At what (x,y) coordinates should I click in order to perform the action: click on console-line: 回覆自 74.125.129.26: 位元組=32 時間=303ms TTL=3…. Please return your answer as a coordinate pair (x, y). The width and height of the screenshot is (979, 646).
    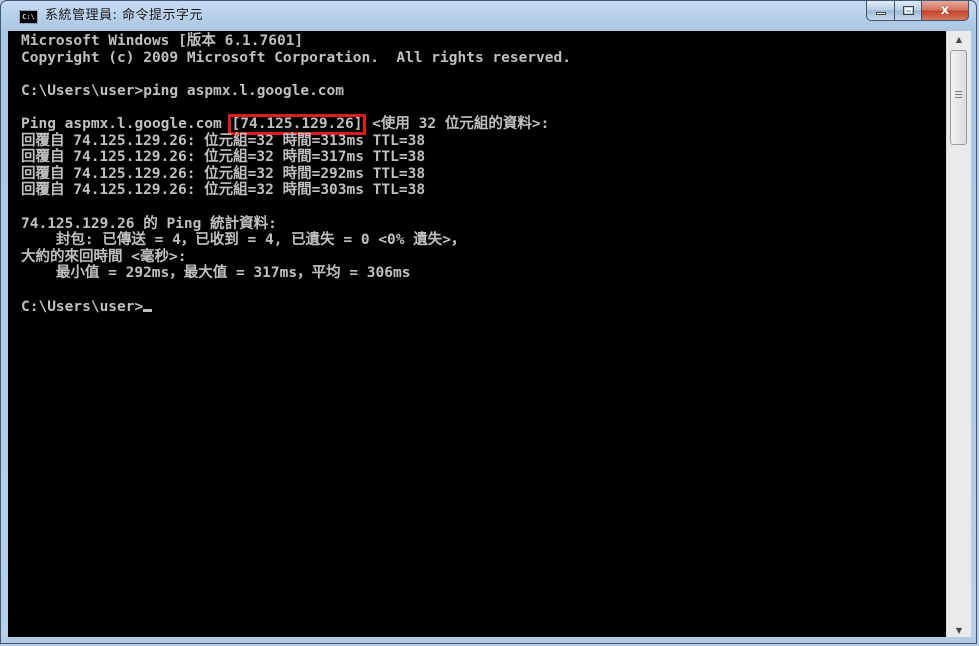
    Looking at the image, I should click on (223, 190).